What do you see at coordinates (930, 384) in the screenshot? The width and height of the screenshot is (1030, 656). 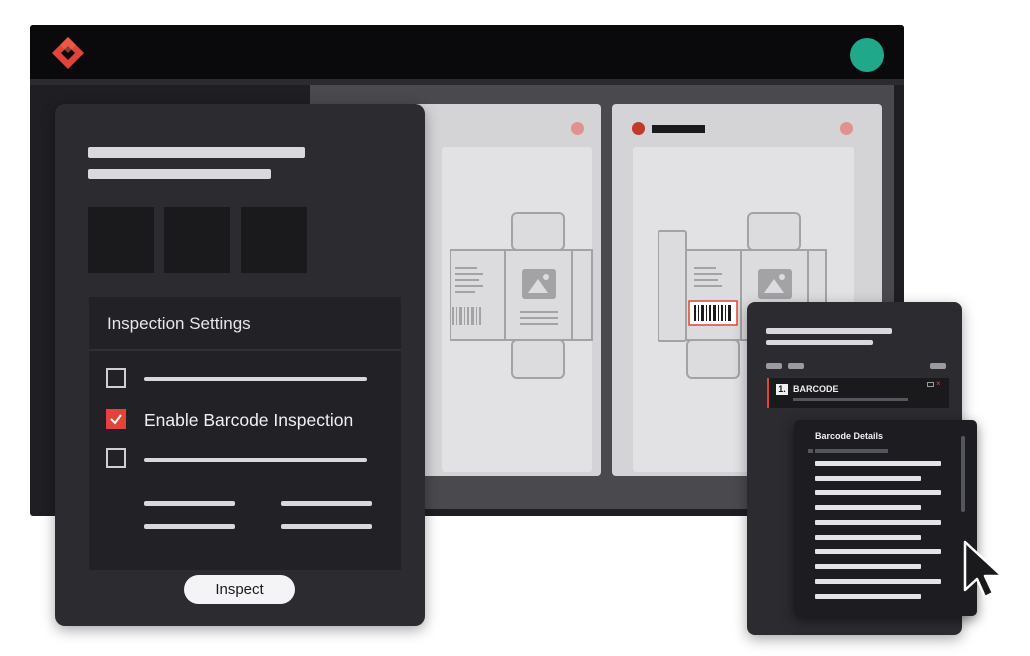 I see `comment-icon` at bounding box center [930, 384].